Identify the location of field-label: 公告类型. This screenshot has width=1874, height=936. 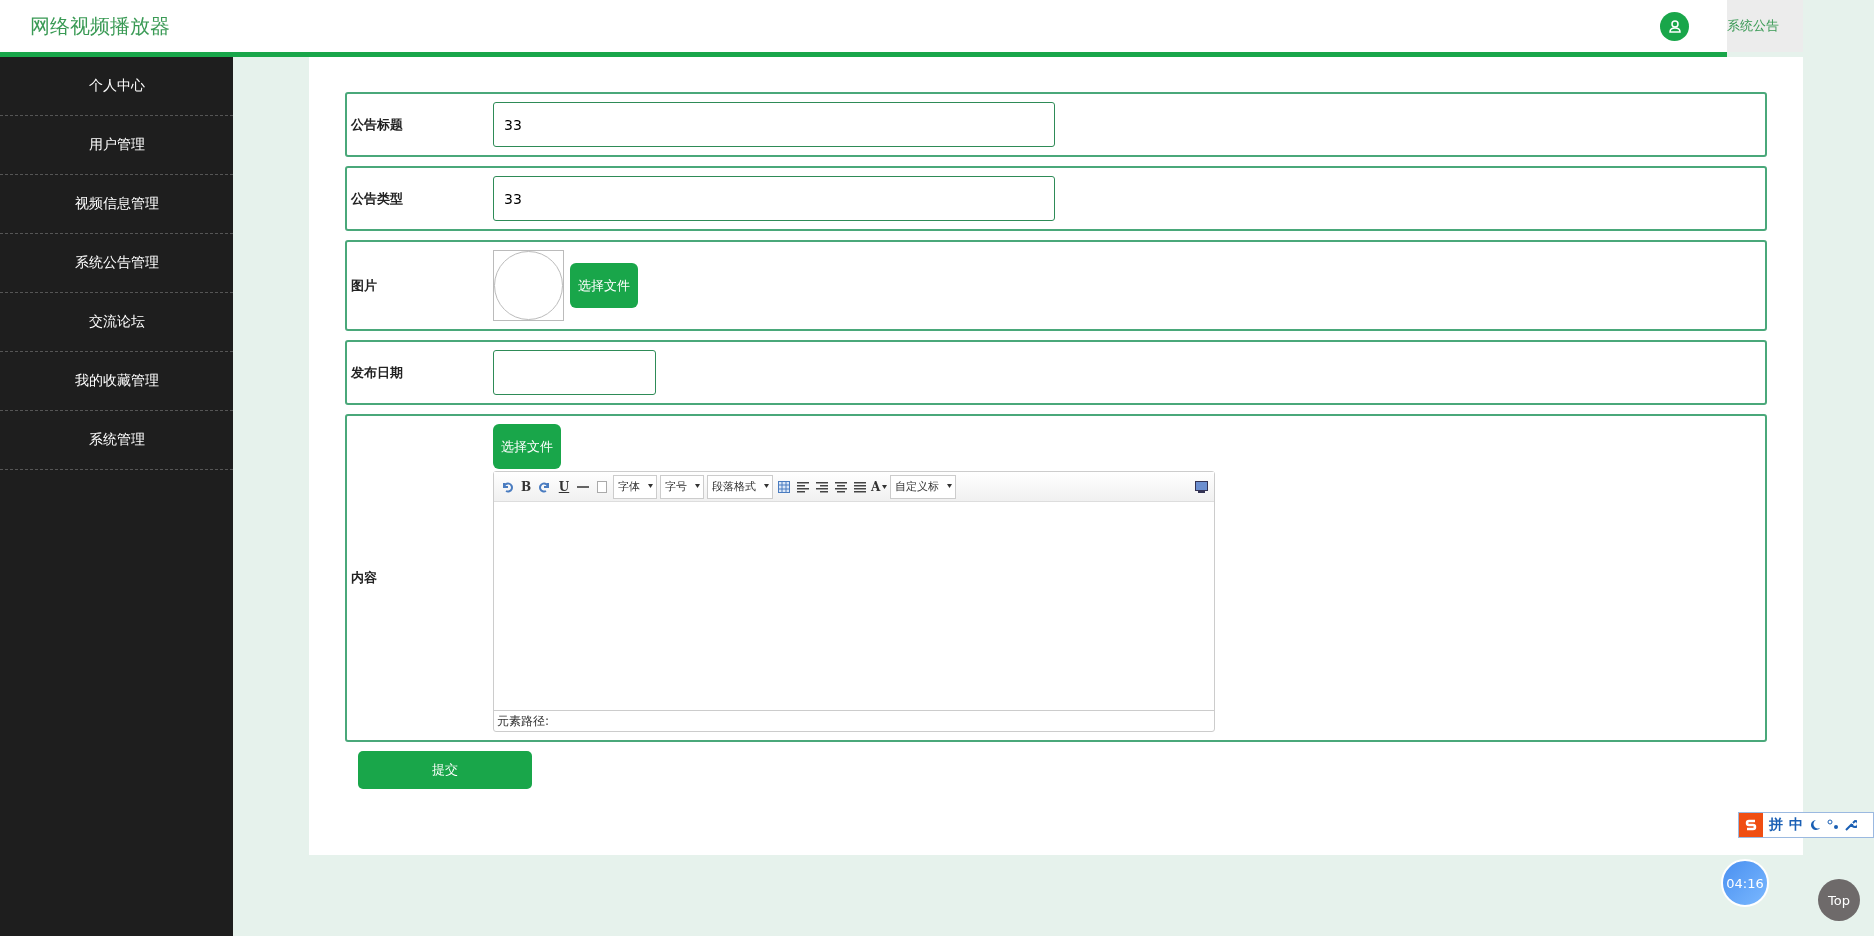
(377, 198).